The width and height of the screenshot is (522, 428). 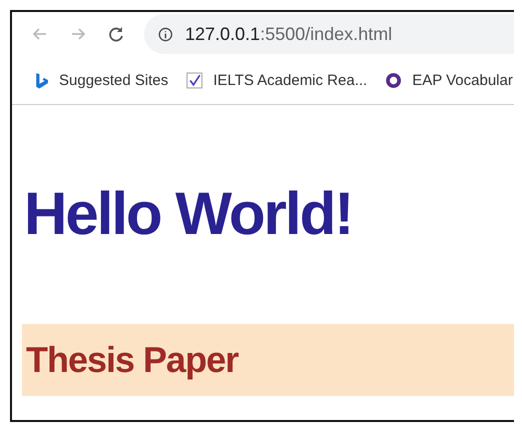 I want to click on badge-icon, so click(x=393, y=80).